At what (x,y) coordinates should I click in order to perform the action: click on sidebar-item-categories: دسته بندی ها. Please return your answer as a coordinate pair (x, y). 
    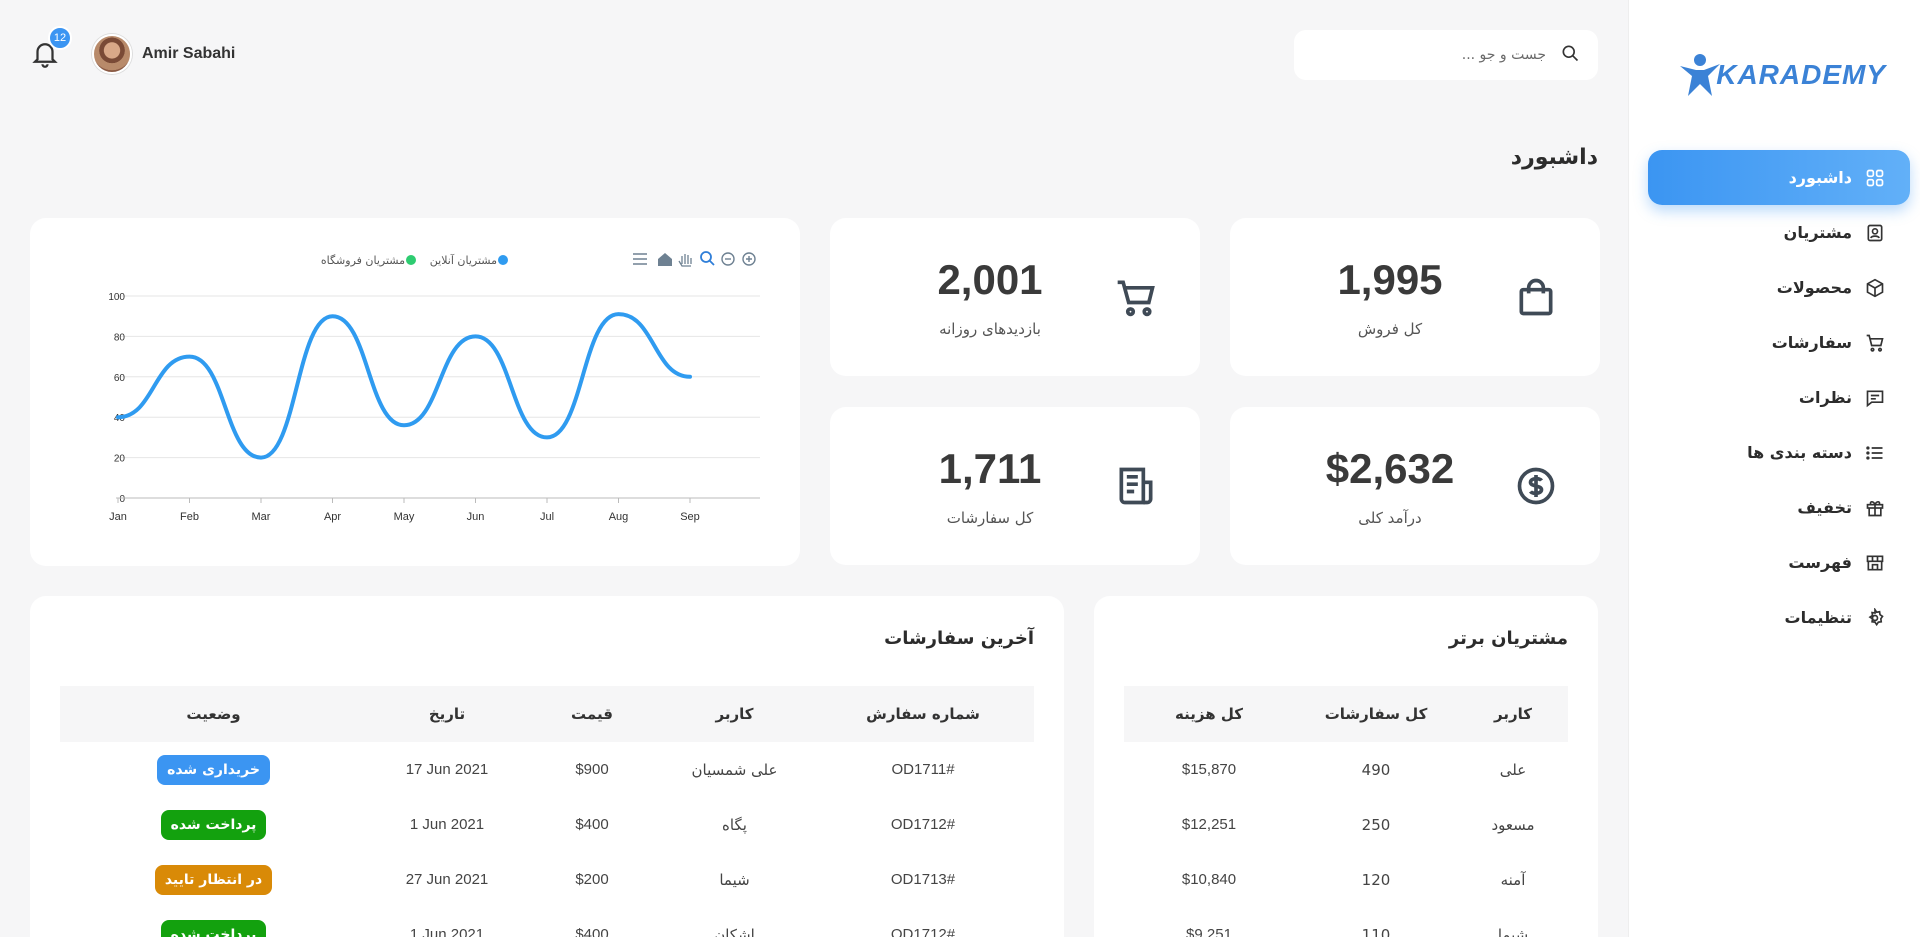
    Looking at the image, I should click on (1779, 452).